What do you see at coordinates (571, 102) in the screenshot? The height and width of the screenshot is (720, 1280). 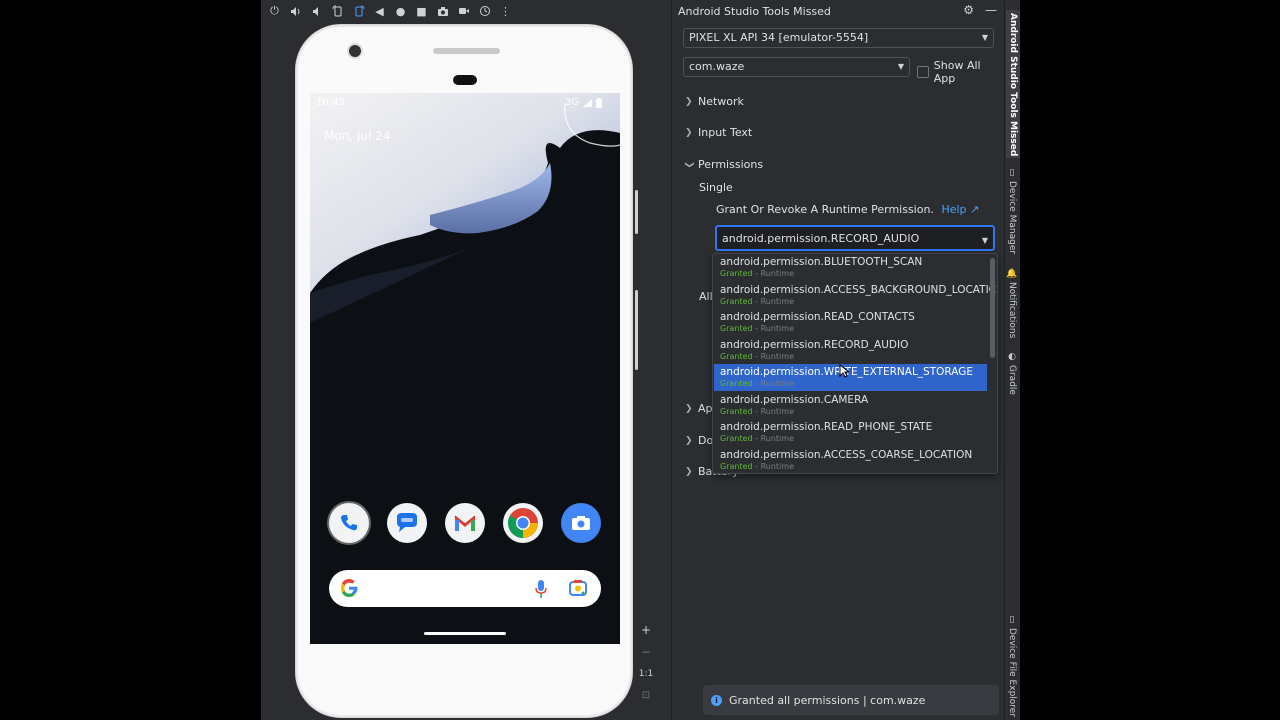 I see `network-type: 3G` at bounding box center [571, 102].